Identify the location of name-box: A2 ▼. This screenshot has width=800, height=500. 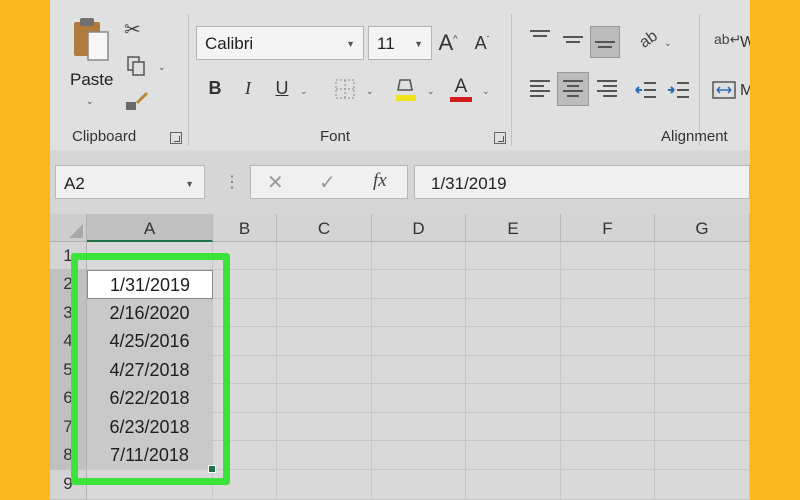
(130, 182).